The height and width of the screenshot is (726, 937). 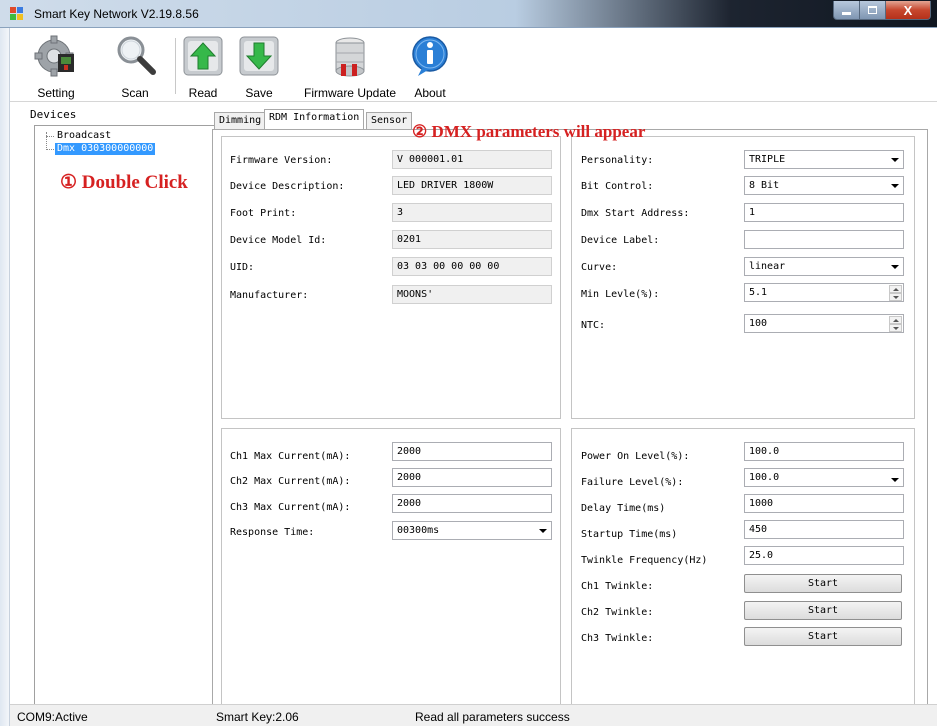 I want to click on min-level-spinner: 5.1, so click(x=824, y=292).